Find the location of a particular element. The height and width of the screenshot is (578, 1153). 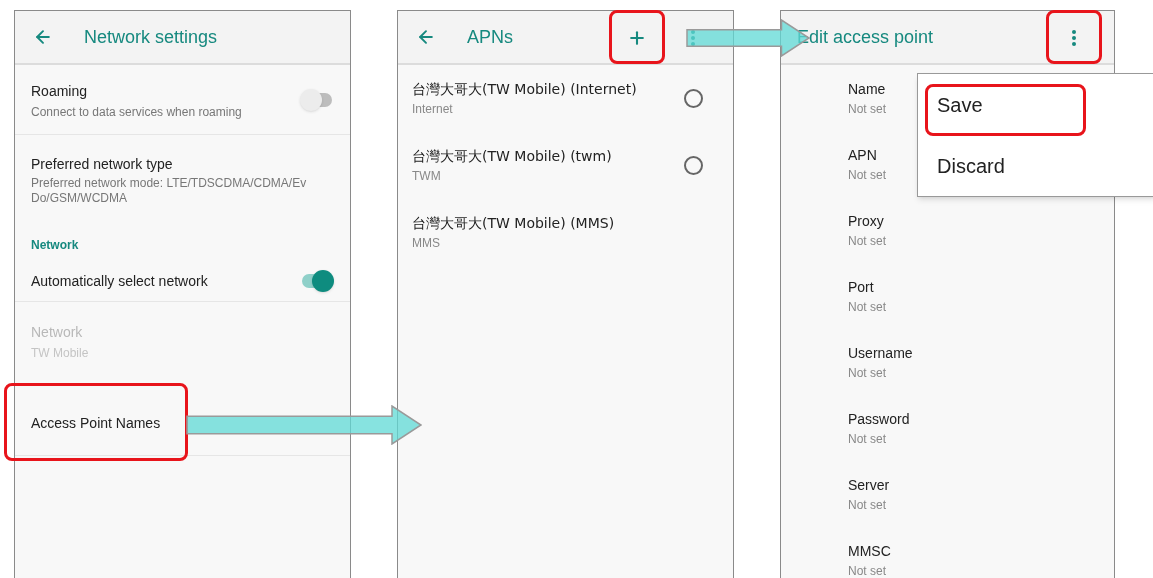

field-label: Name is located at coordinates (867, 89).